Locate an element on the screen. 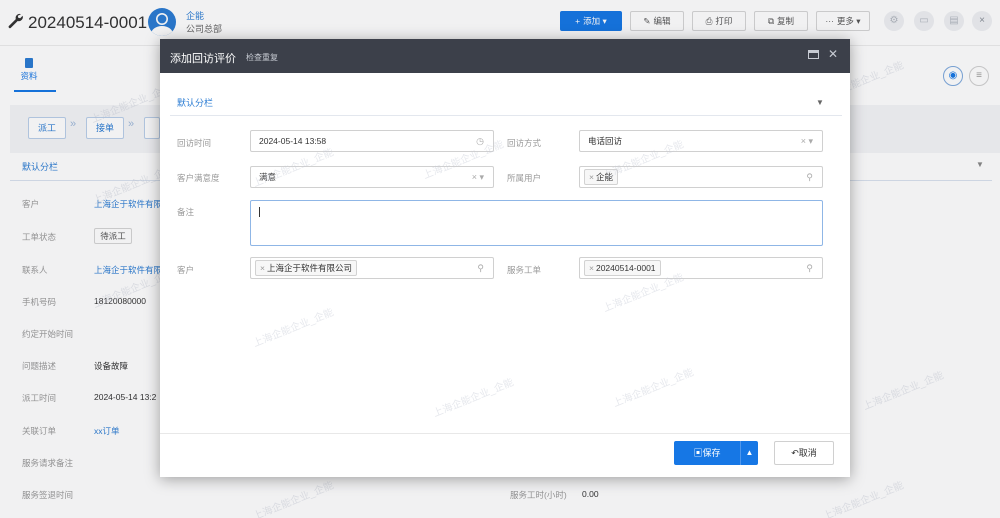 The width and height of the screenshot is (1000, 518). maximize-icon is located at coordinates (813, 54).